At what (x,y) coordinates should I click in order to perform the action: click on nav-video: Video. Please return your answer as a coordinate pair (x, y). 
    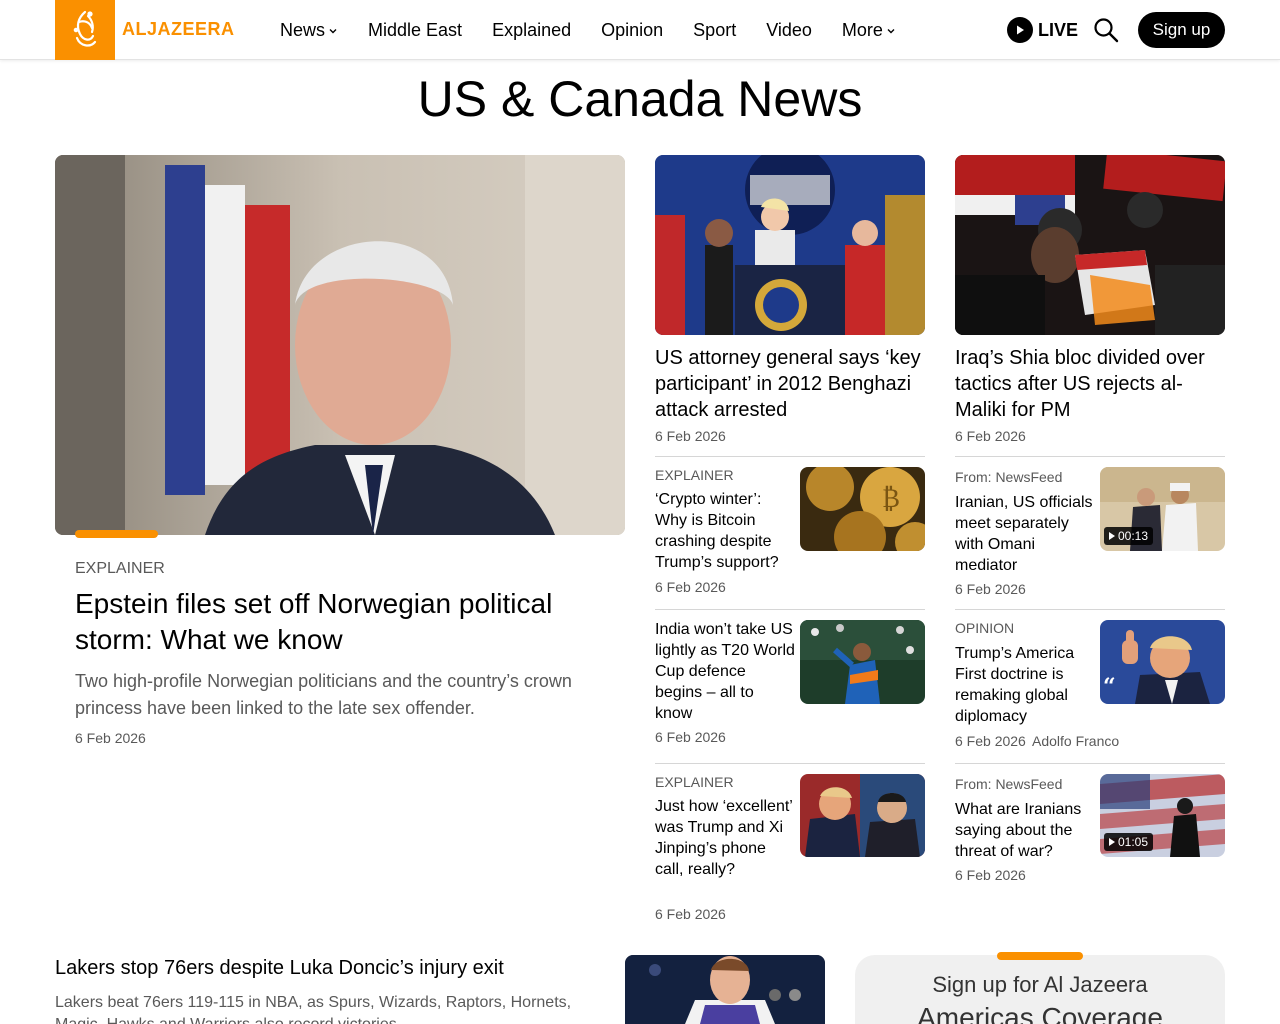
    Looking at the image, I should click on (789, 30).